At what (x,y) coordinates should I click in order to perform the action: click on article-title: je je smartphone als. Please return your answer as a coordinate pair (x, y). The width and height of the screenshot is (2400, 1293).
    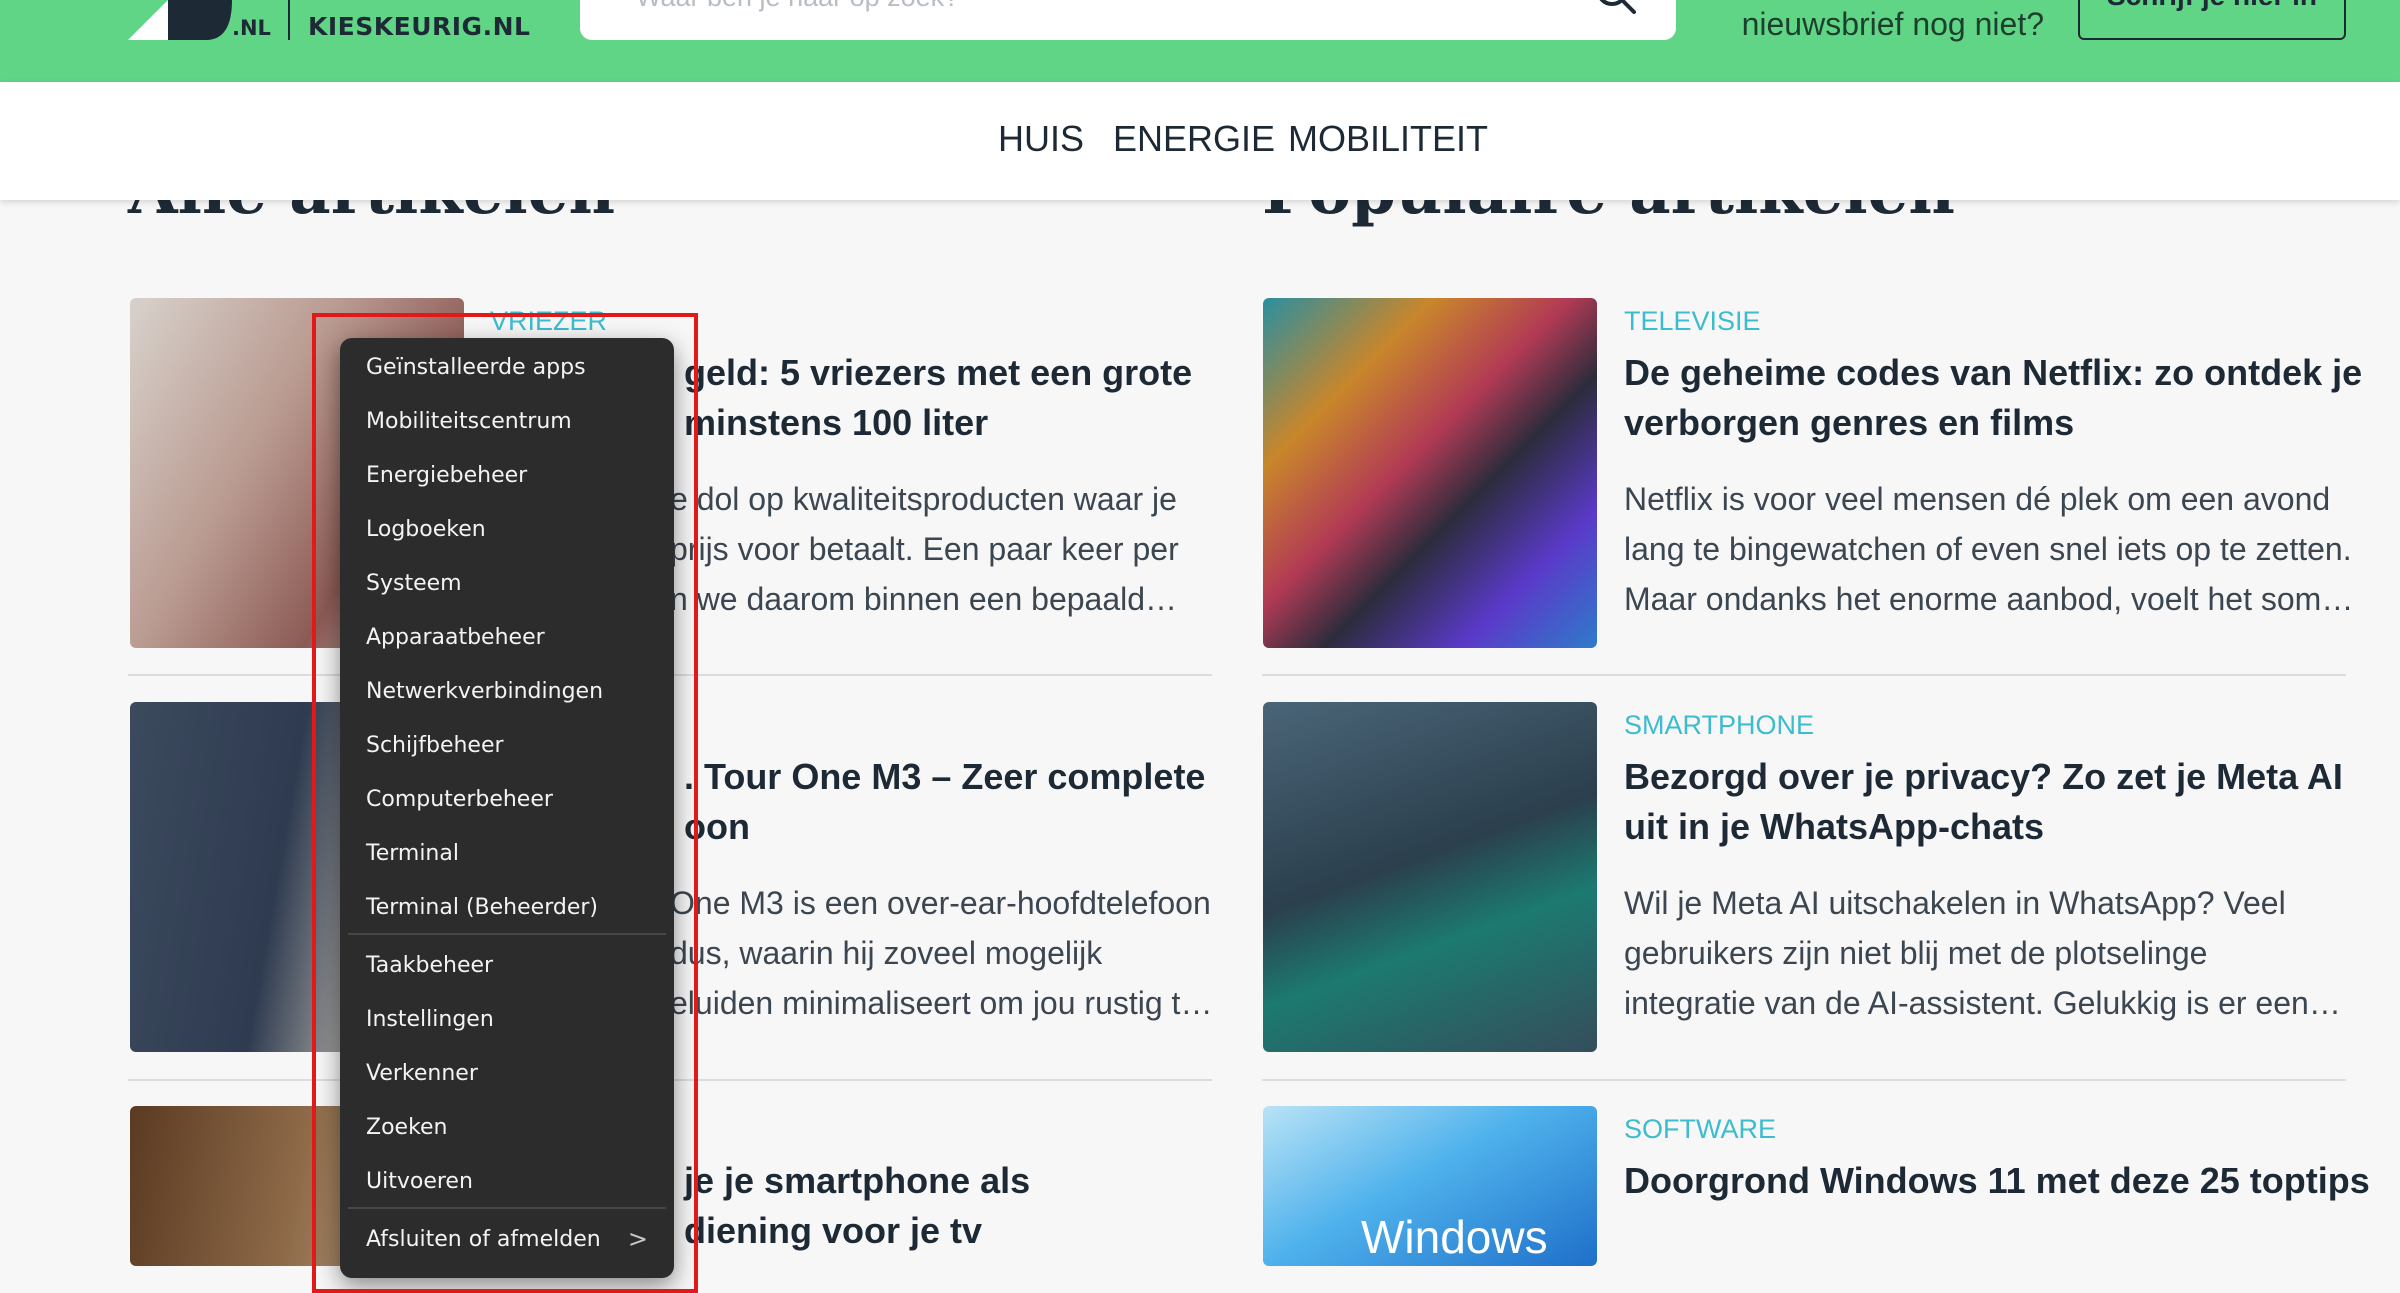
    Looking at the image, I should click on (857, 1181).